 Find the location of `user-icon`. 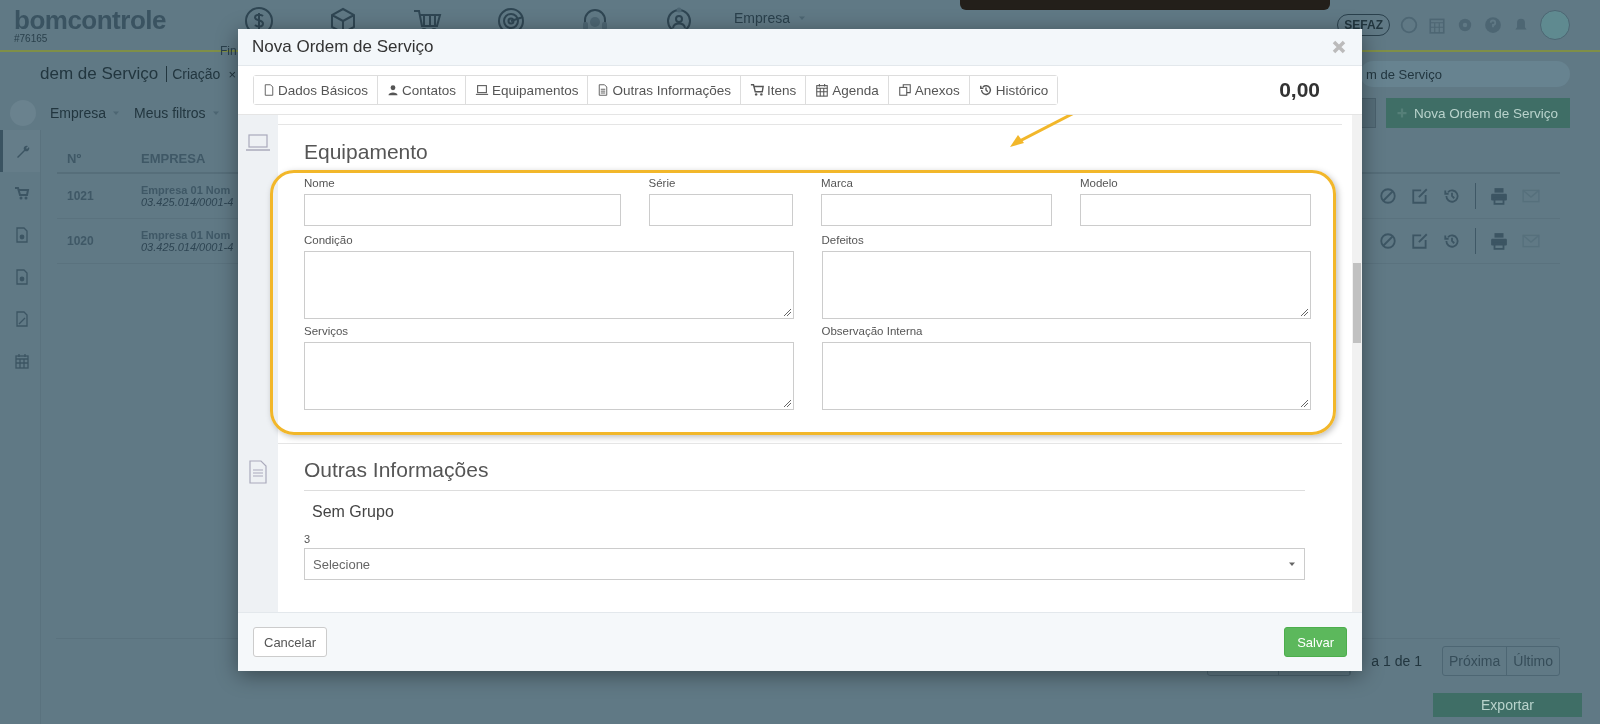

user-icon is located at coordinates (393, 90).